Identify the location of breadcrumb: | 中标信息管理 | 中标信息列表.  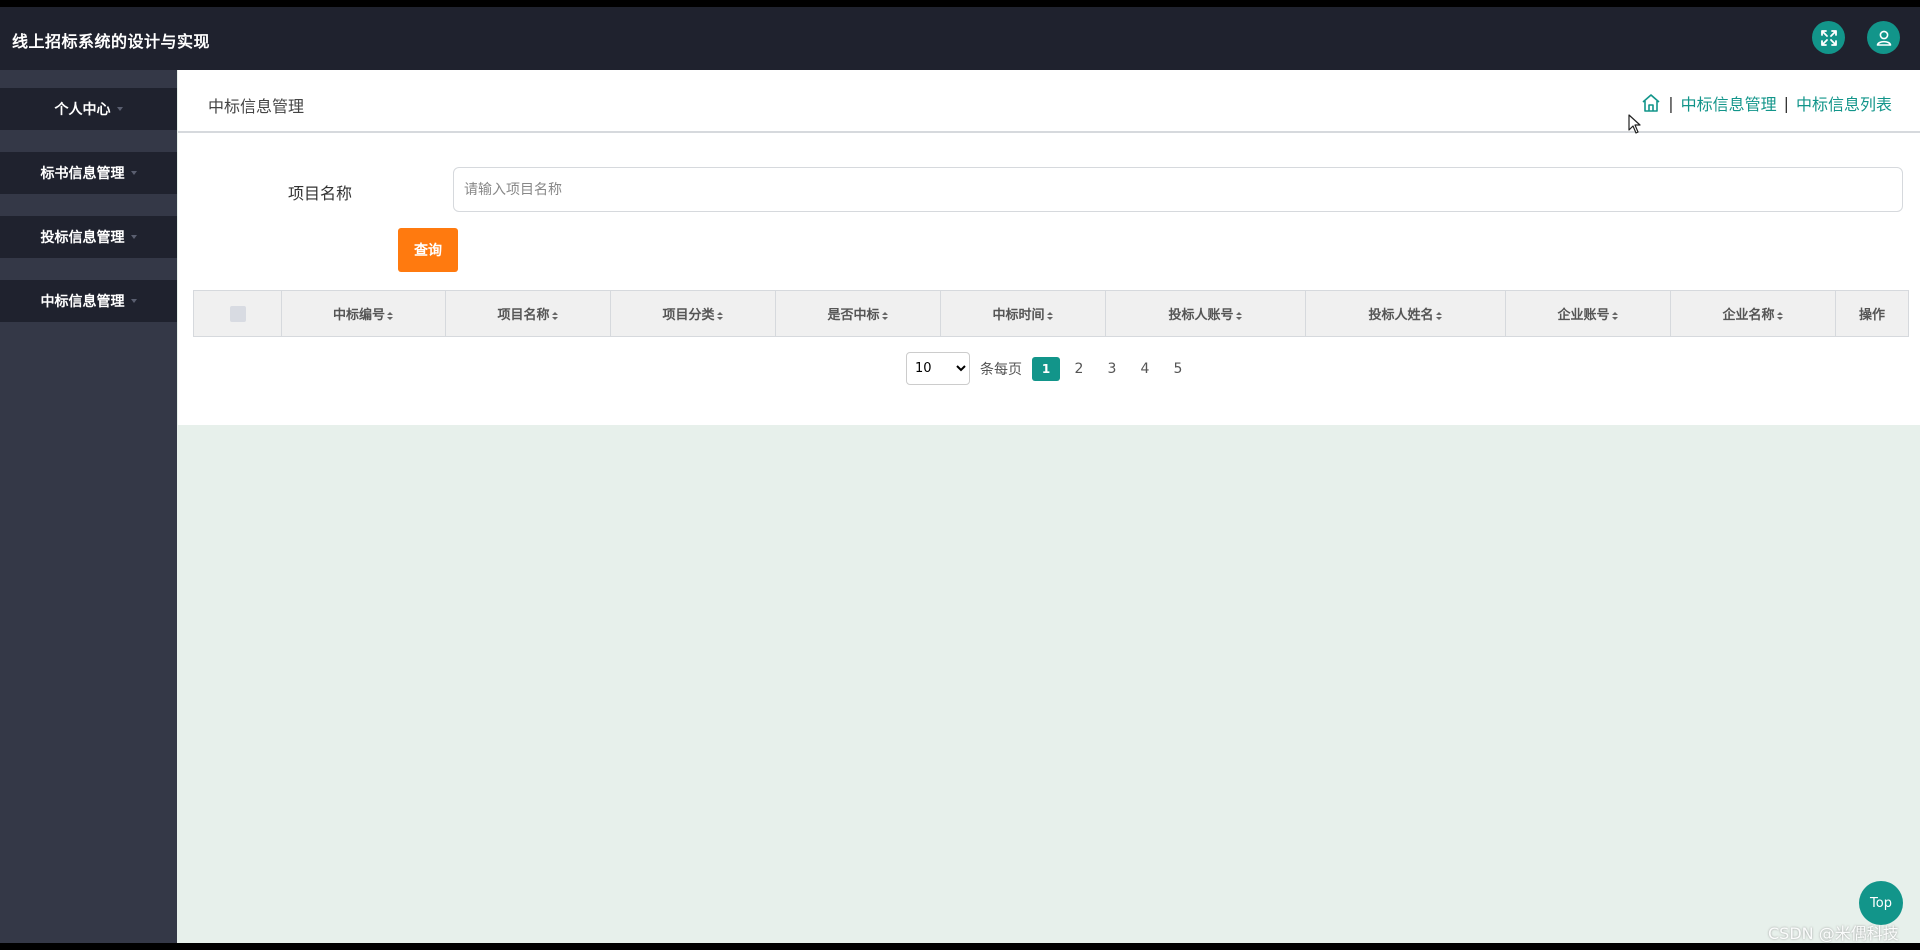
(1766, 103).